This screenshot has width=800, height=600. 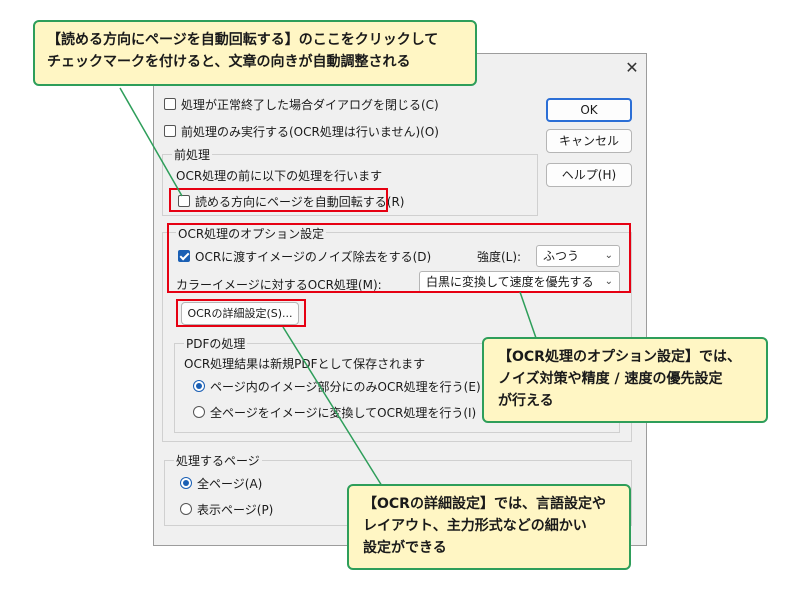 I want to click on callout-text: が行える, so click(x=526, y=401).